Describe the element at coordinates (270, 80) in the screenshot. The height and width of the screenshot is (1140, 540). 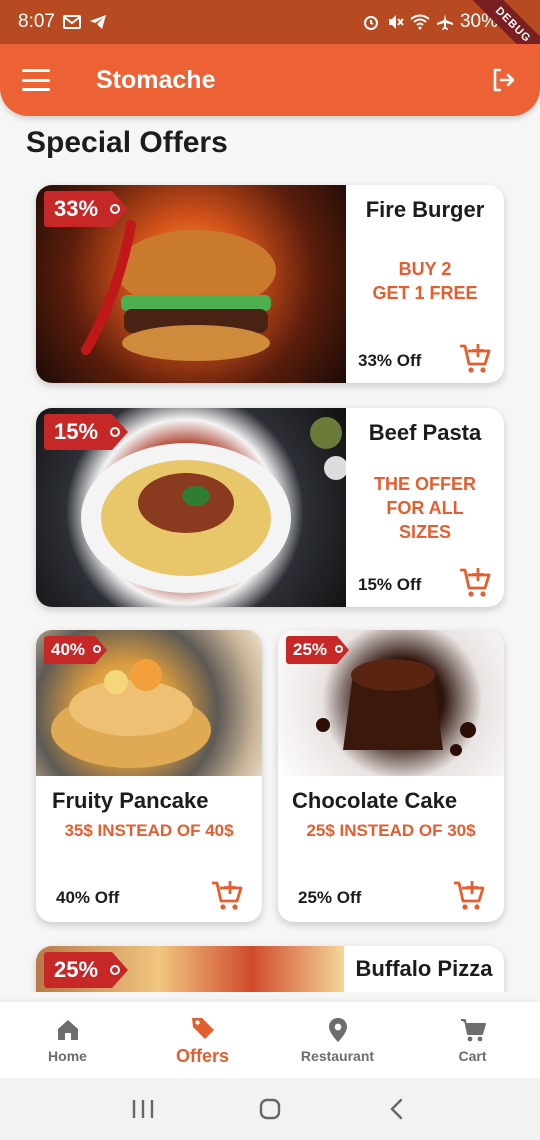
I see `app-bar: Stomache` at that location.